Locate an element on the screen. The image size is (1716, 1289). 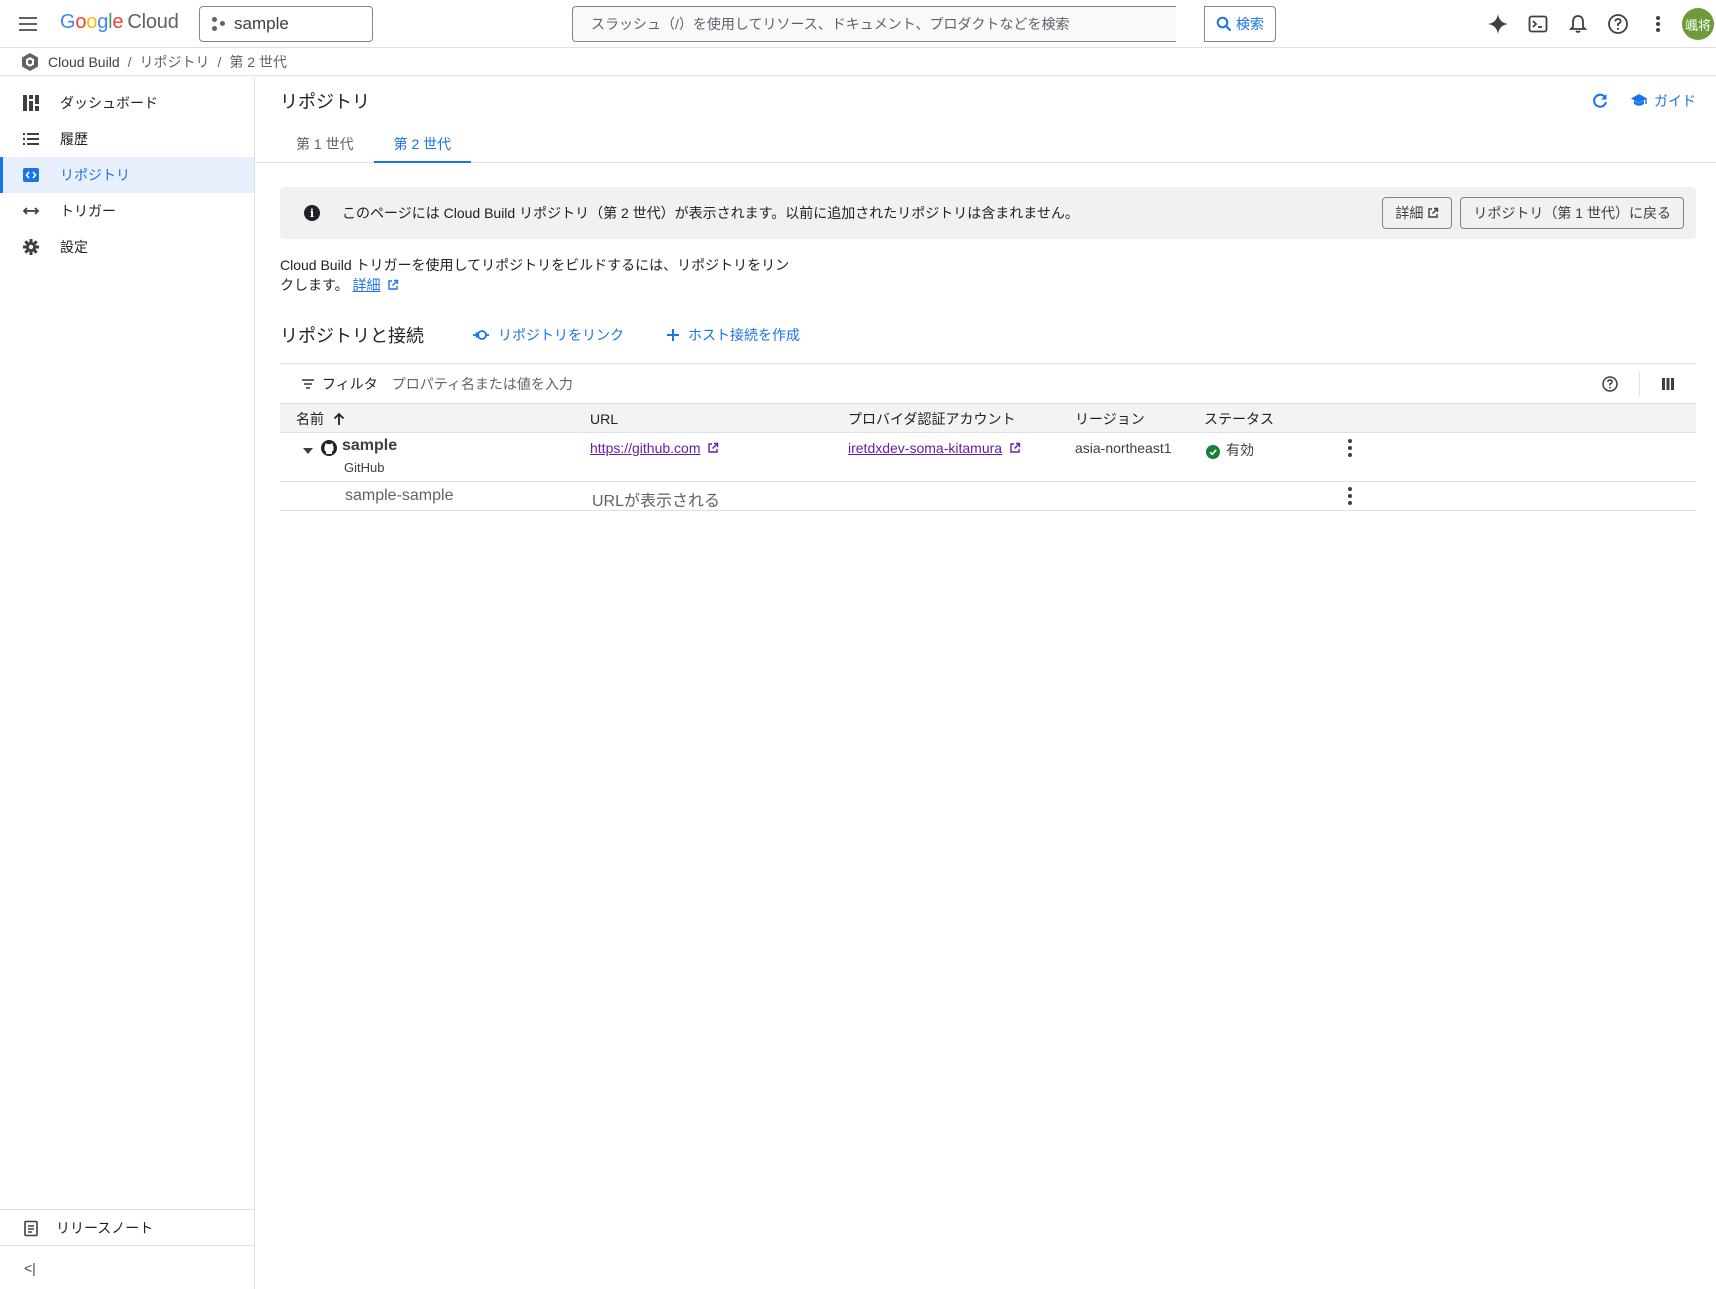
guide-button: ガイド is located at coordinates (1663, 101).